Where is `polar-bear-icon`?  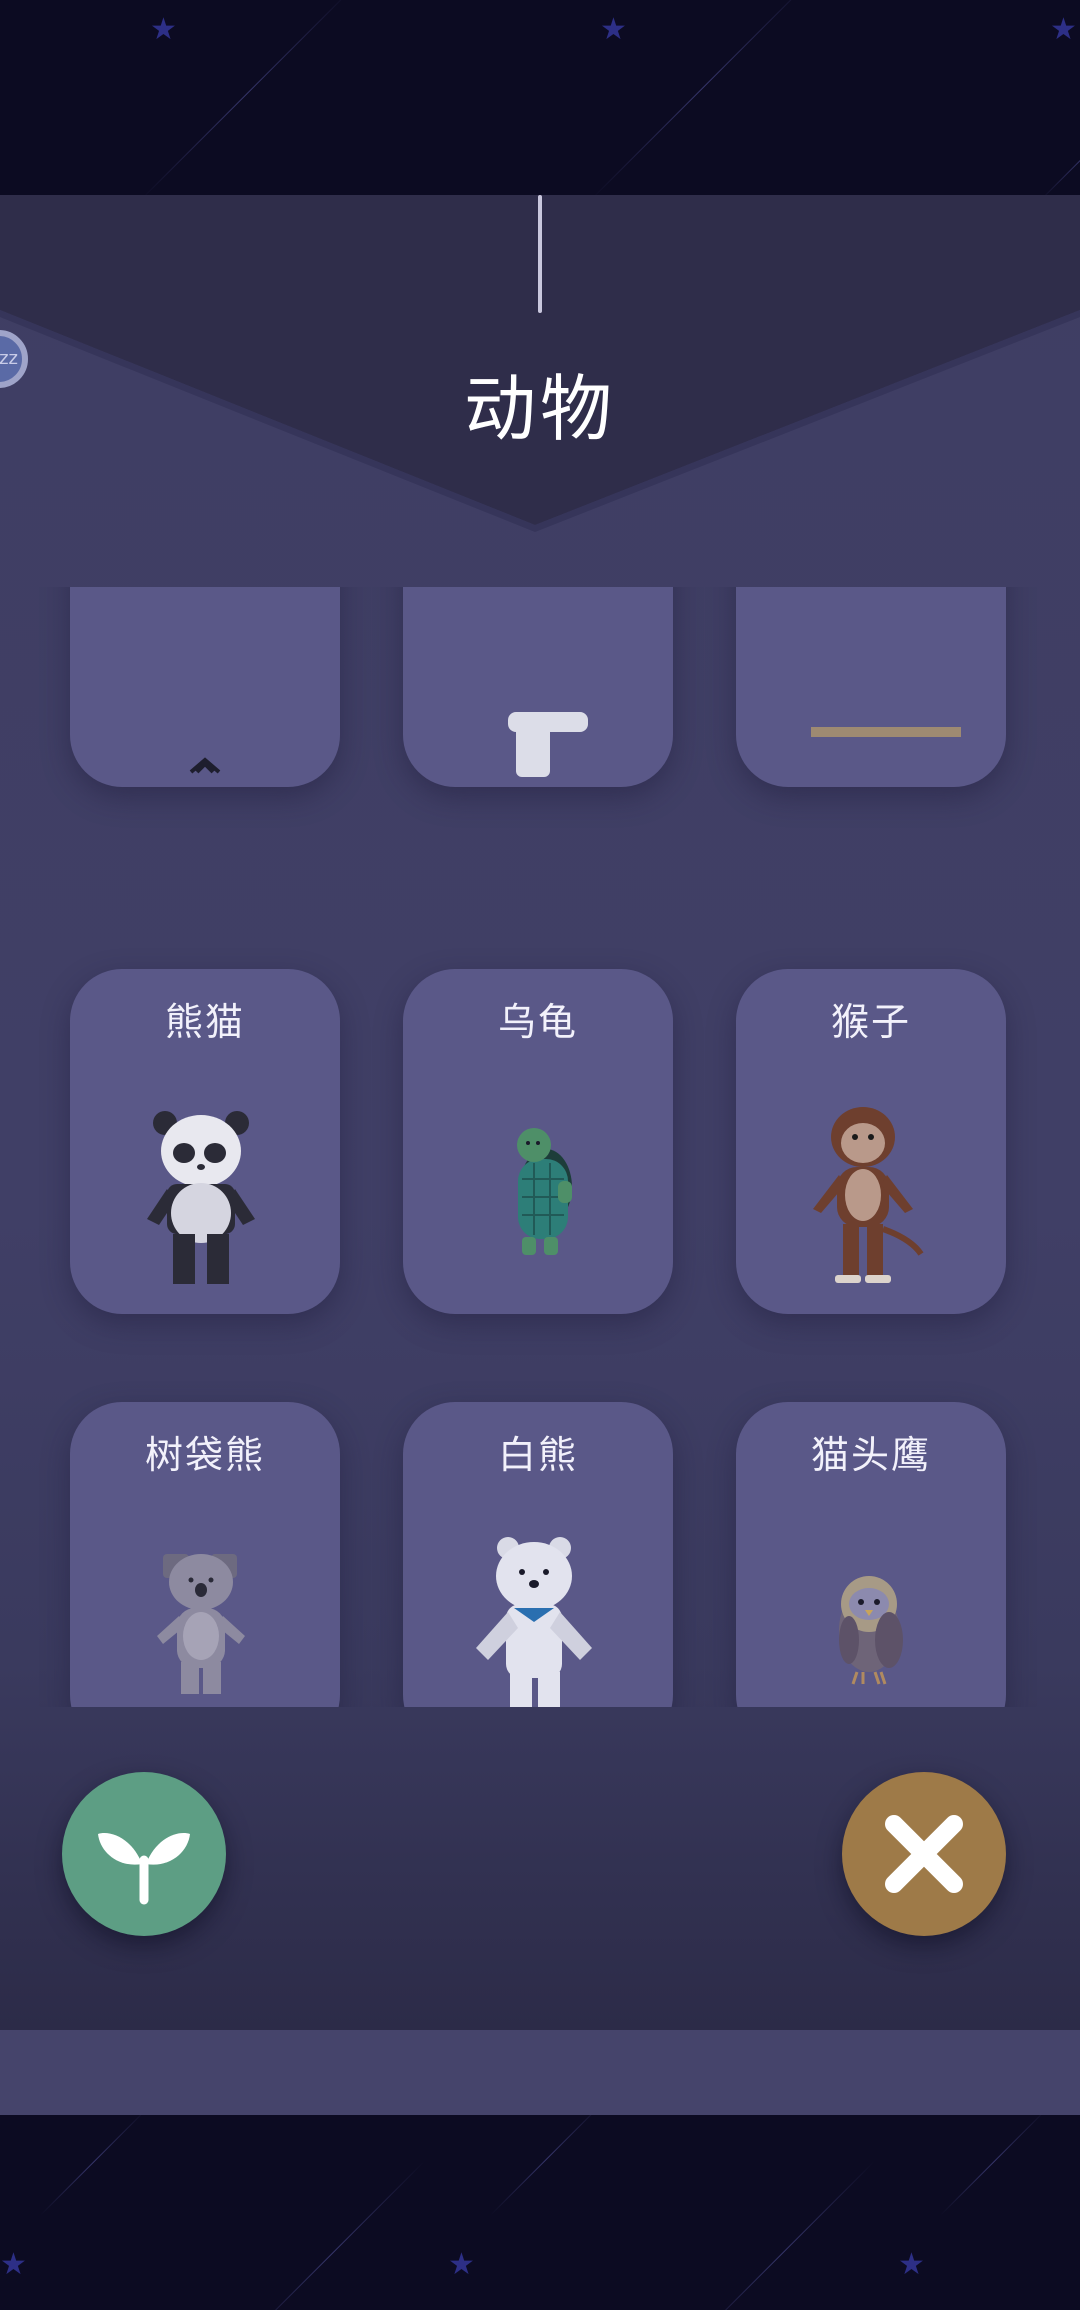 polar-bear-icon is located at coordinates (534, 1622).